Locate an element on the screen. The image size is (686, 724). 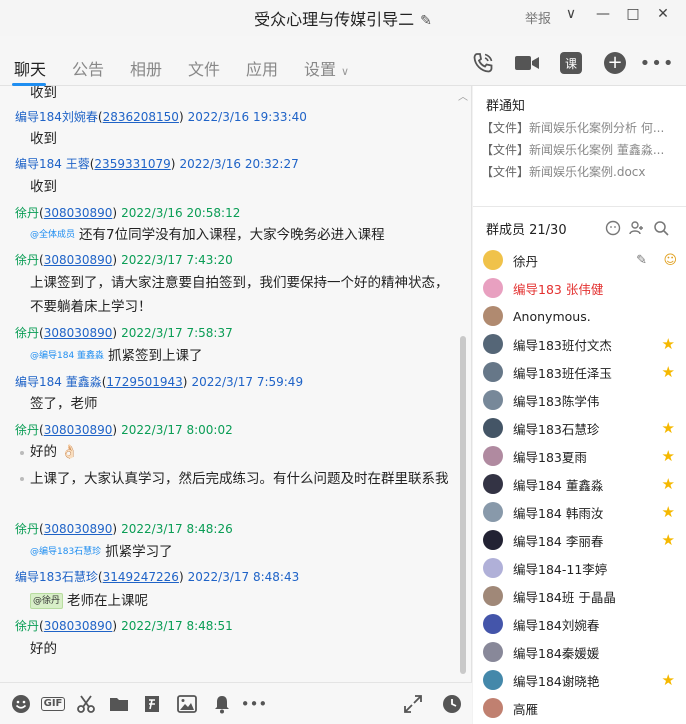
search-icon is located at coordinates (661, 229).